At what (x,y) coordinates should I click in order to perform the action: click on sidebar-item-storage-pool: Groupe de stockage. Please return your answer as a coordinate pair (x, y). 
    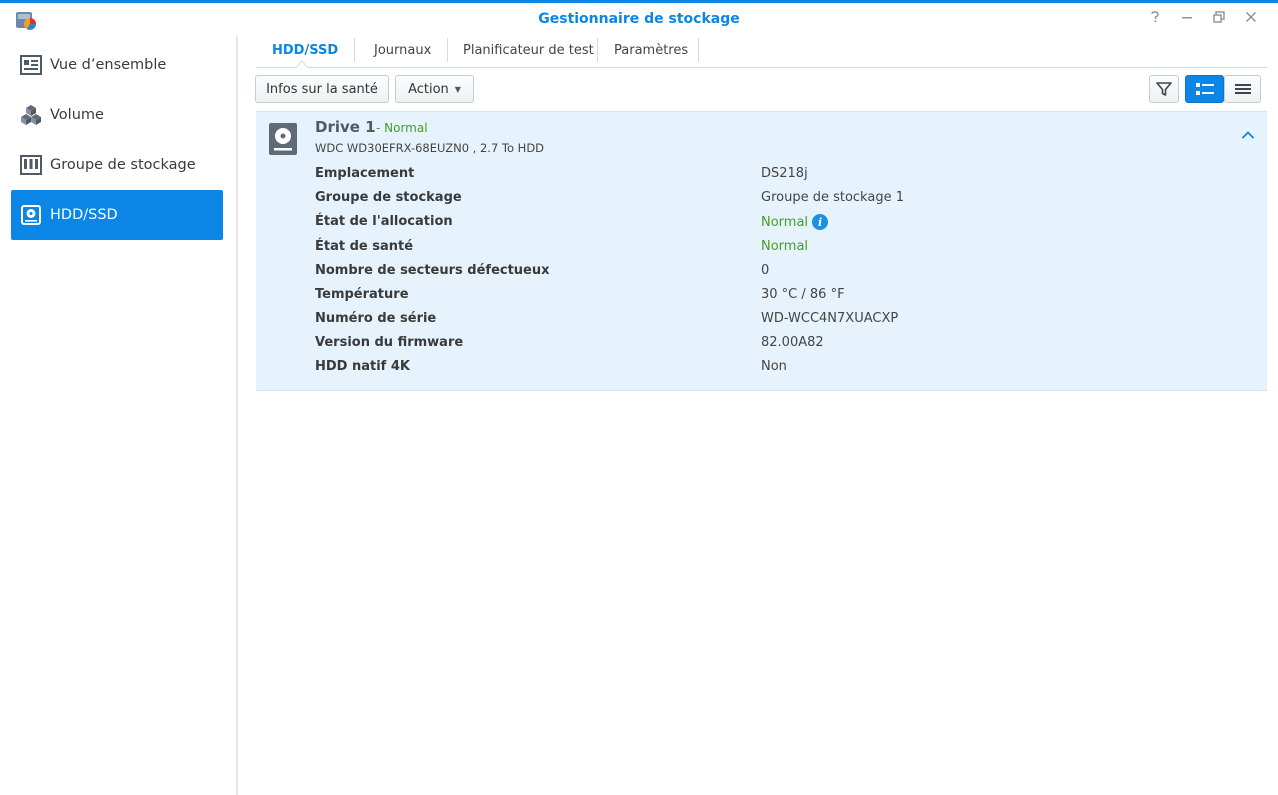
    Looking at the image, I should click on (117, 165).